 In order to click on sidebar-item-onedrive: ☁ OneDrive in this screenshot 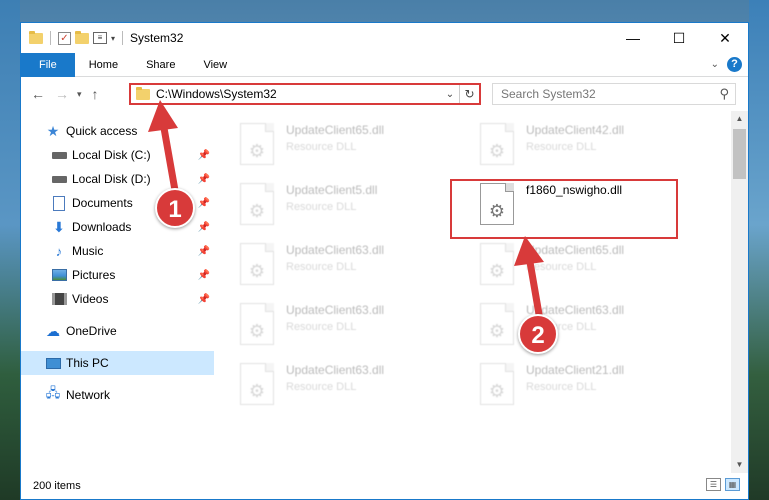, I will do `click(117, 331)`.